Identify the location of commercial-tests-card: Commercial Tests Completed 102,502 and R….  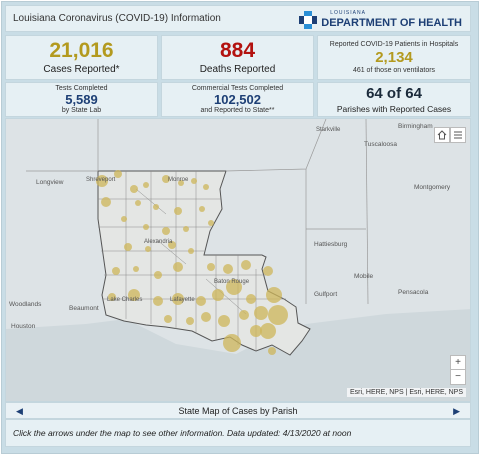
(237, 99).